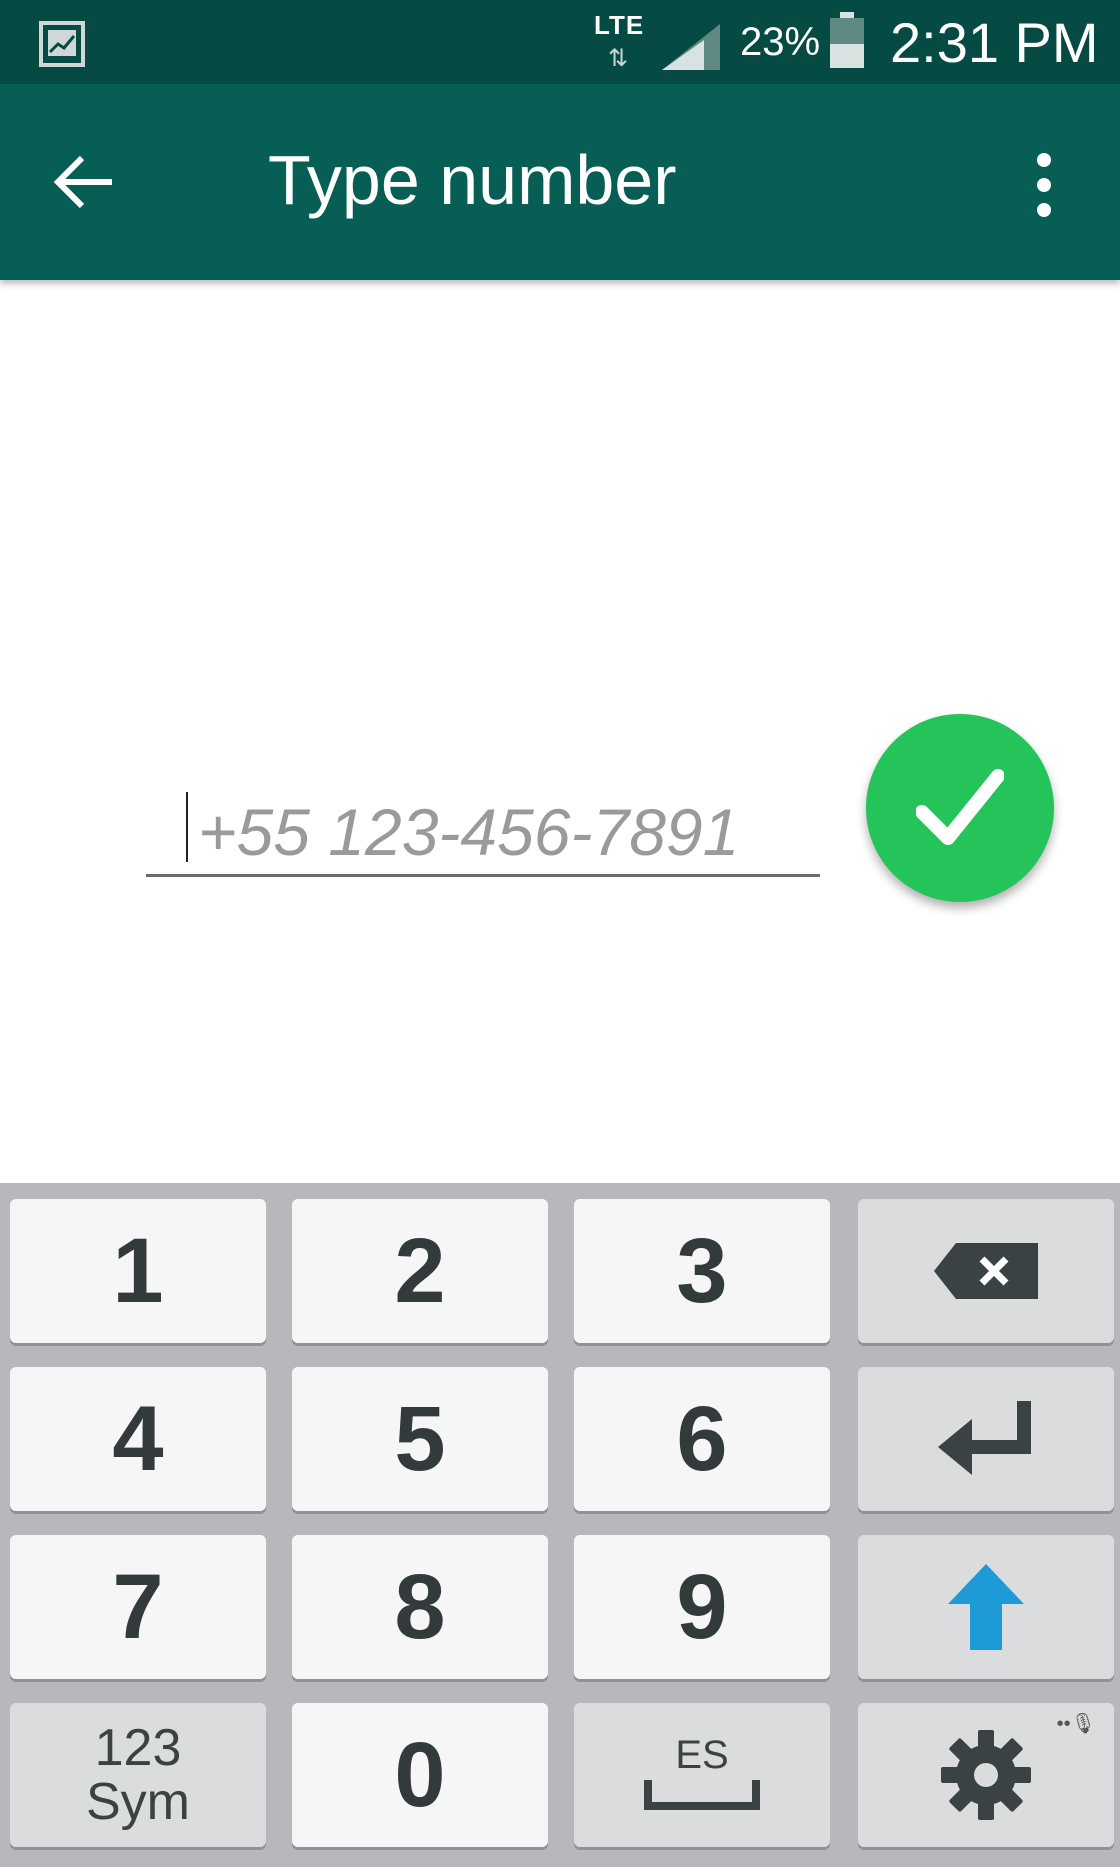  I want to click on app-bar: Type number, so click(560, 182).